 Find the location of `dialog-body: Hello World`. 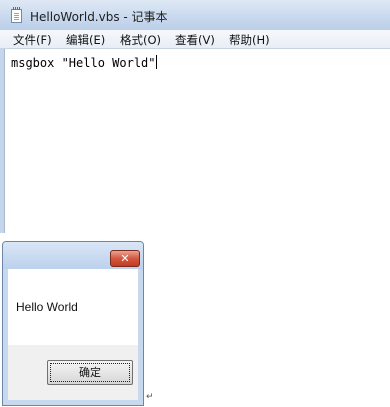

dialog-body: Hello World is located at coordinates (73, 307).